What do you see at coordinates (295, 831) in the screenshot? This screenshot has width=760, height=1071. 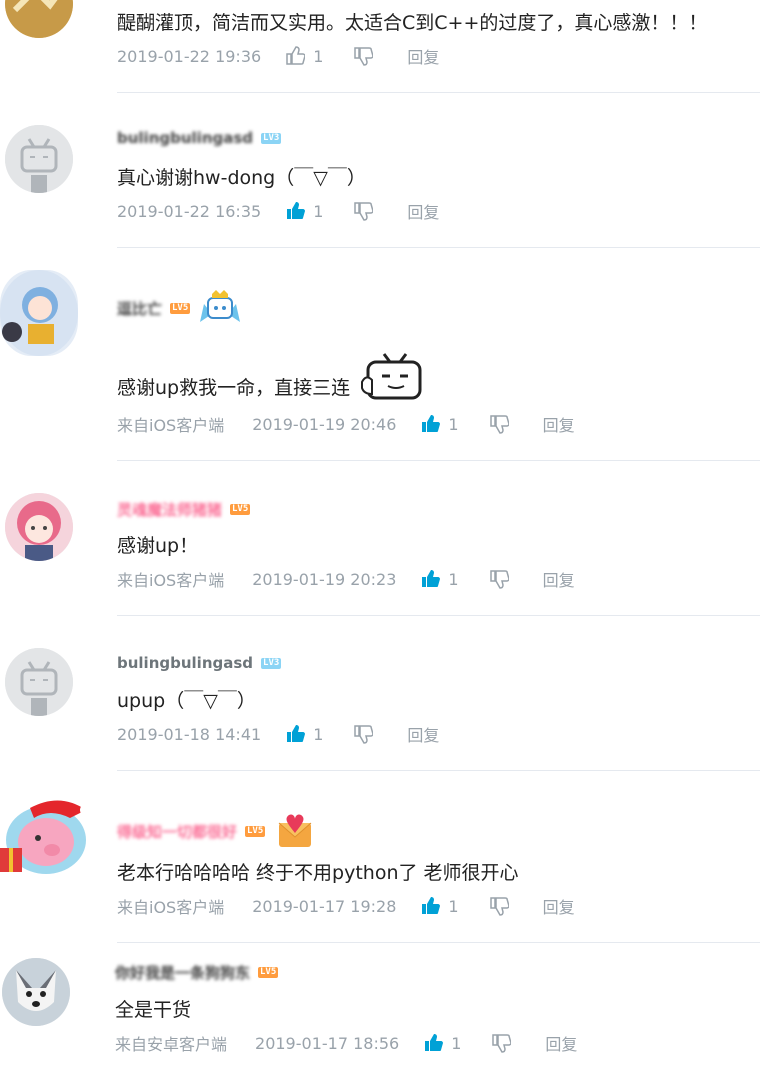 I see `red-envelope-badge-icon` at bounding box center [295, 831].